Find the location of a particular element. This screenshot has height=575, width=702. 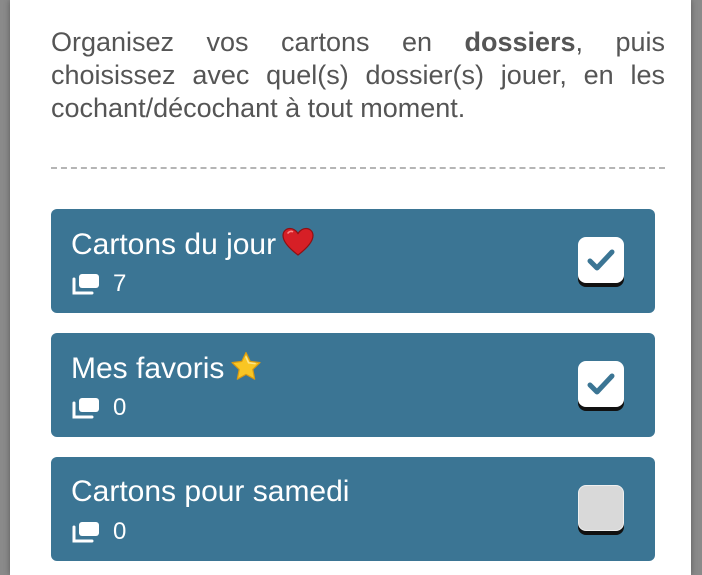

folder-title-label: Cartons du jour is located at coordinates (174, 244).